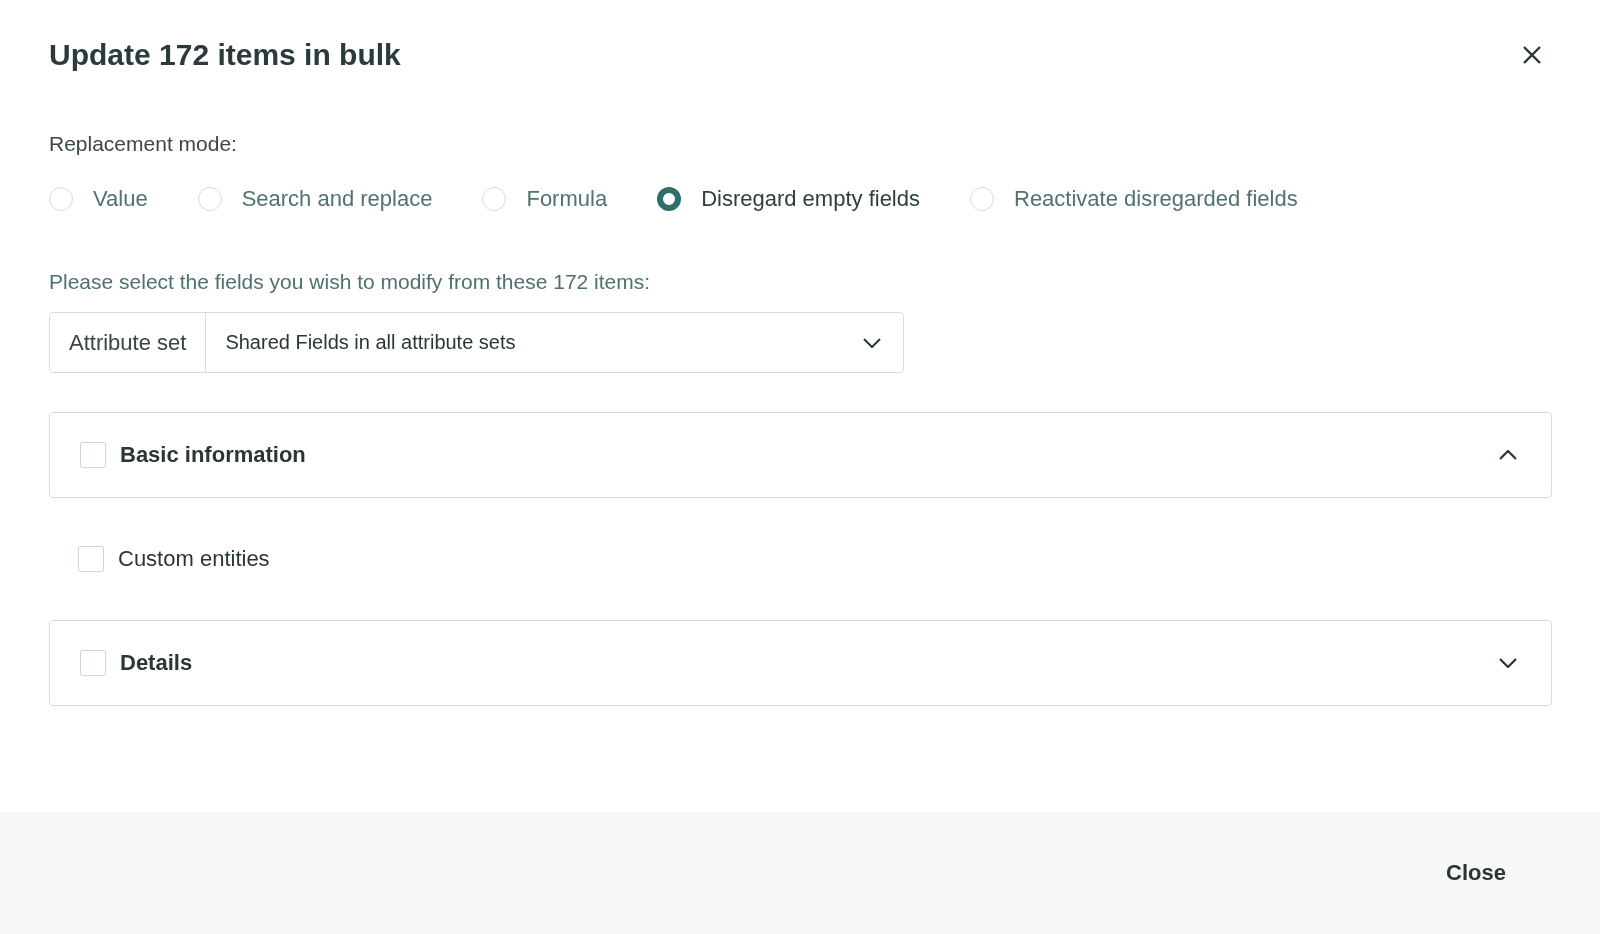 The height and width of the screenshot is (934, 1600). I want to click on radio-option: Reactivate disregarded fields, so click(1134, 199).